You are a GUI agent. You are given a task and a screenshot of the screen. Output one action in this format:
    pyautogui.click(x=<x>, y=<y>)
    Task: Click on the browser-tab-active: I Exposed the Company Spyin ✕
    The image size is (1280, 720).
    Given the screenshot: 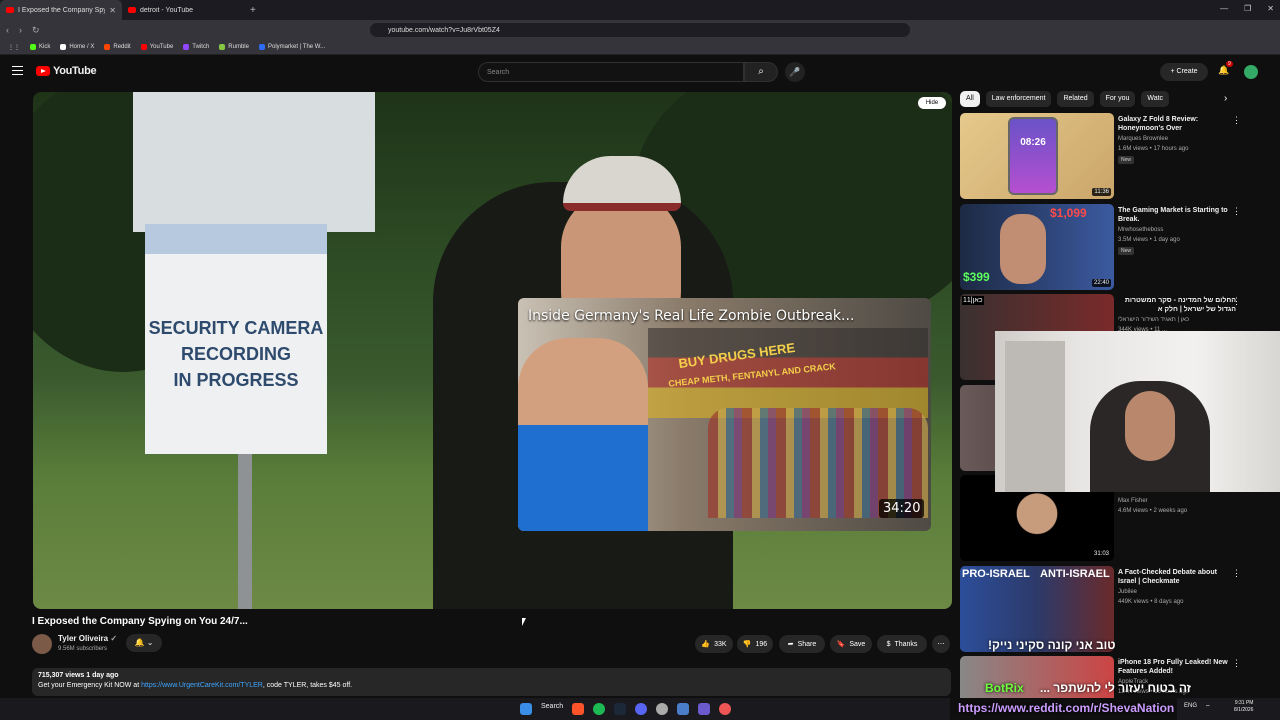 What is the action you would take?
    pyautogui.click(x=61, y=10)
    